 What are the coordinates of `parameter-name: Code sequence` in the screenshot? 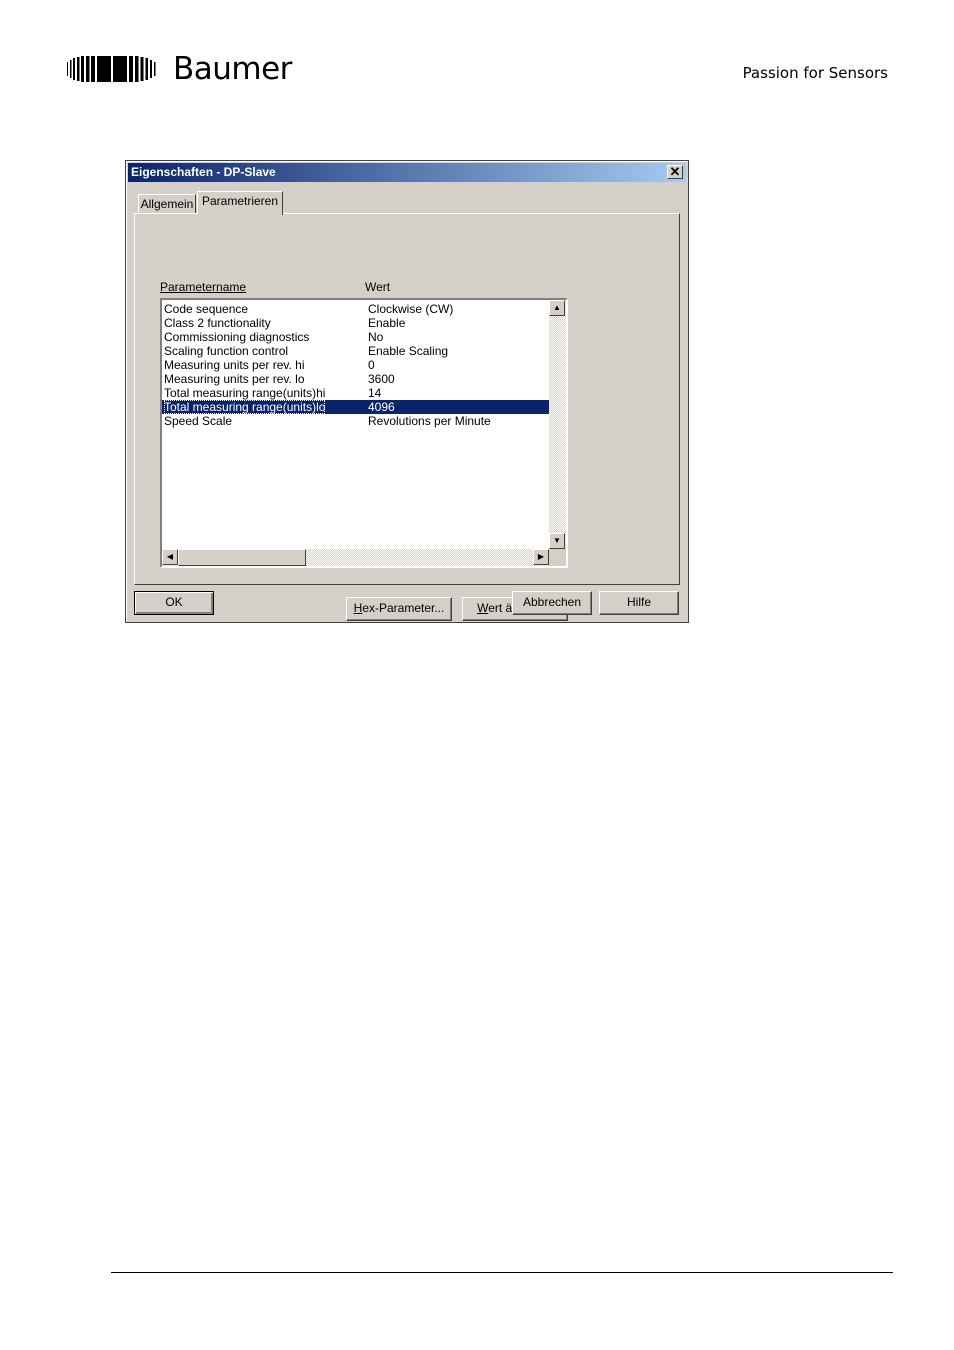 It's located at (206, 309).